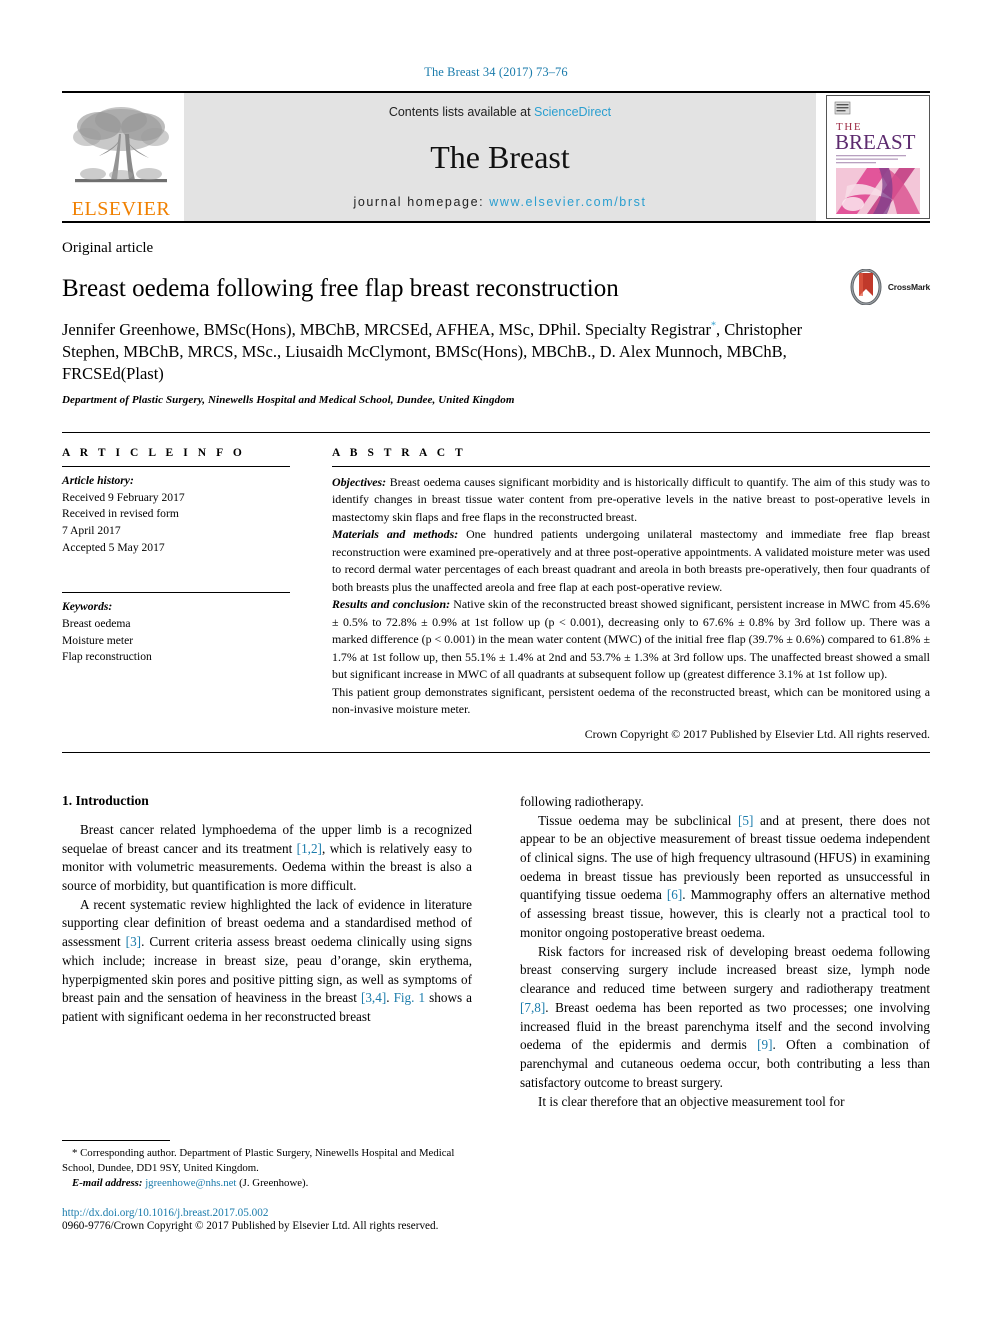 This screenshot has width=992, height=1323. Describe the element at coordinates (582, 801) in the screenshot. I see `body-paragraph: following radiotherapy.` at that location.